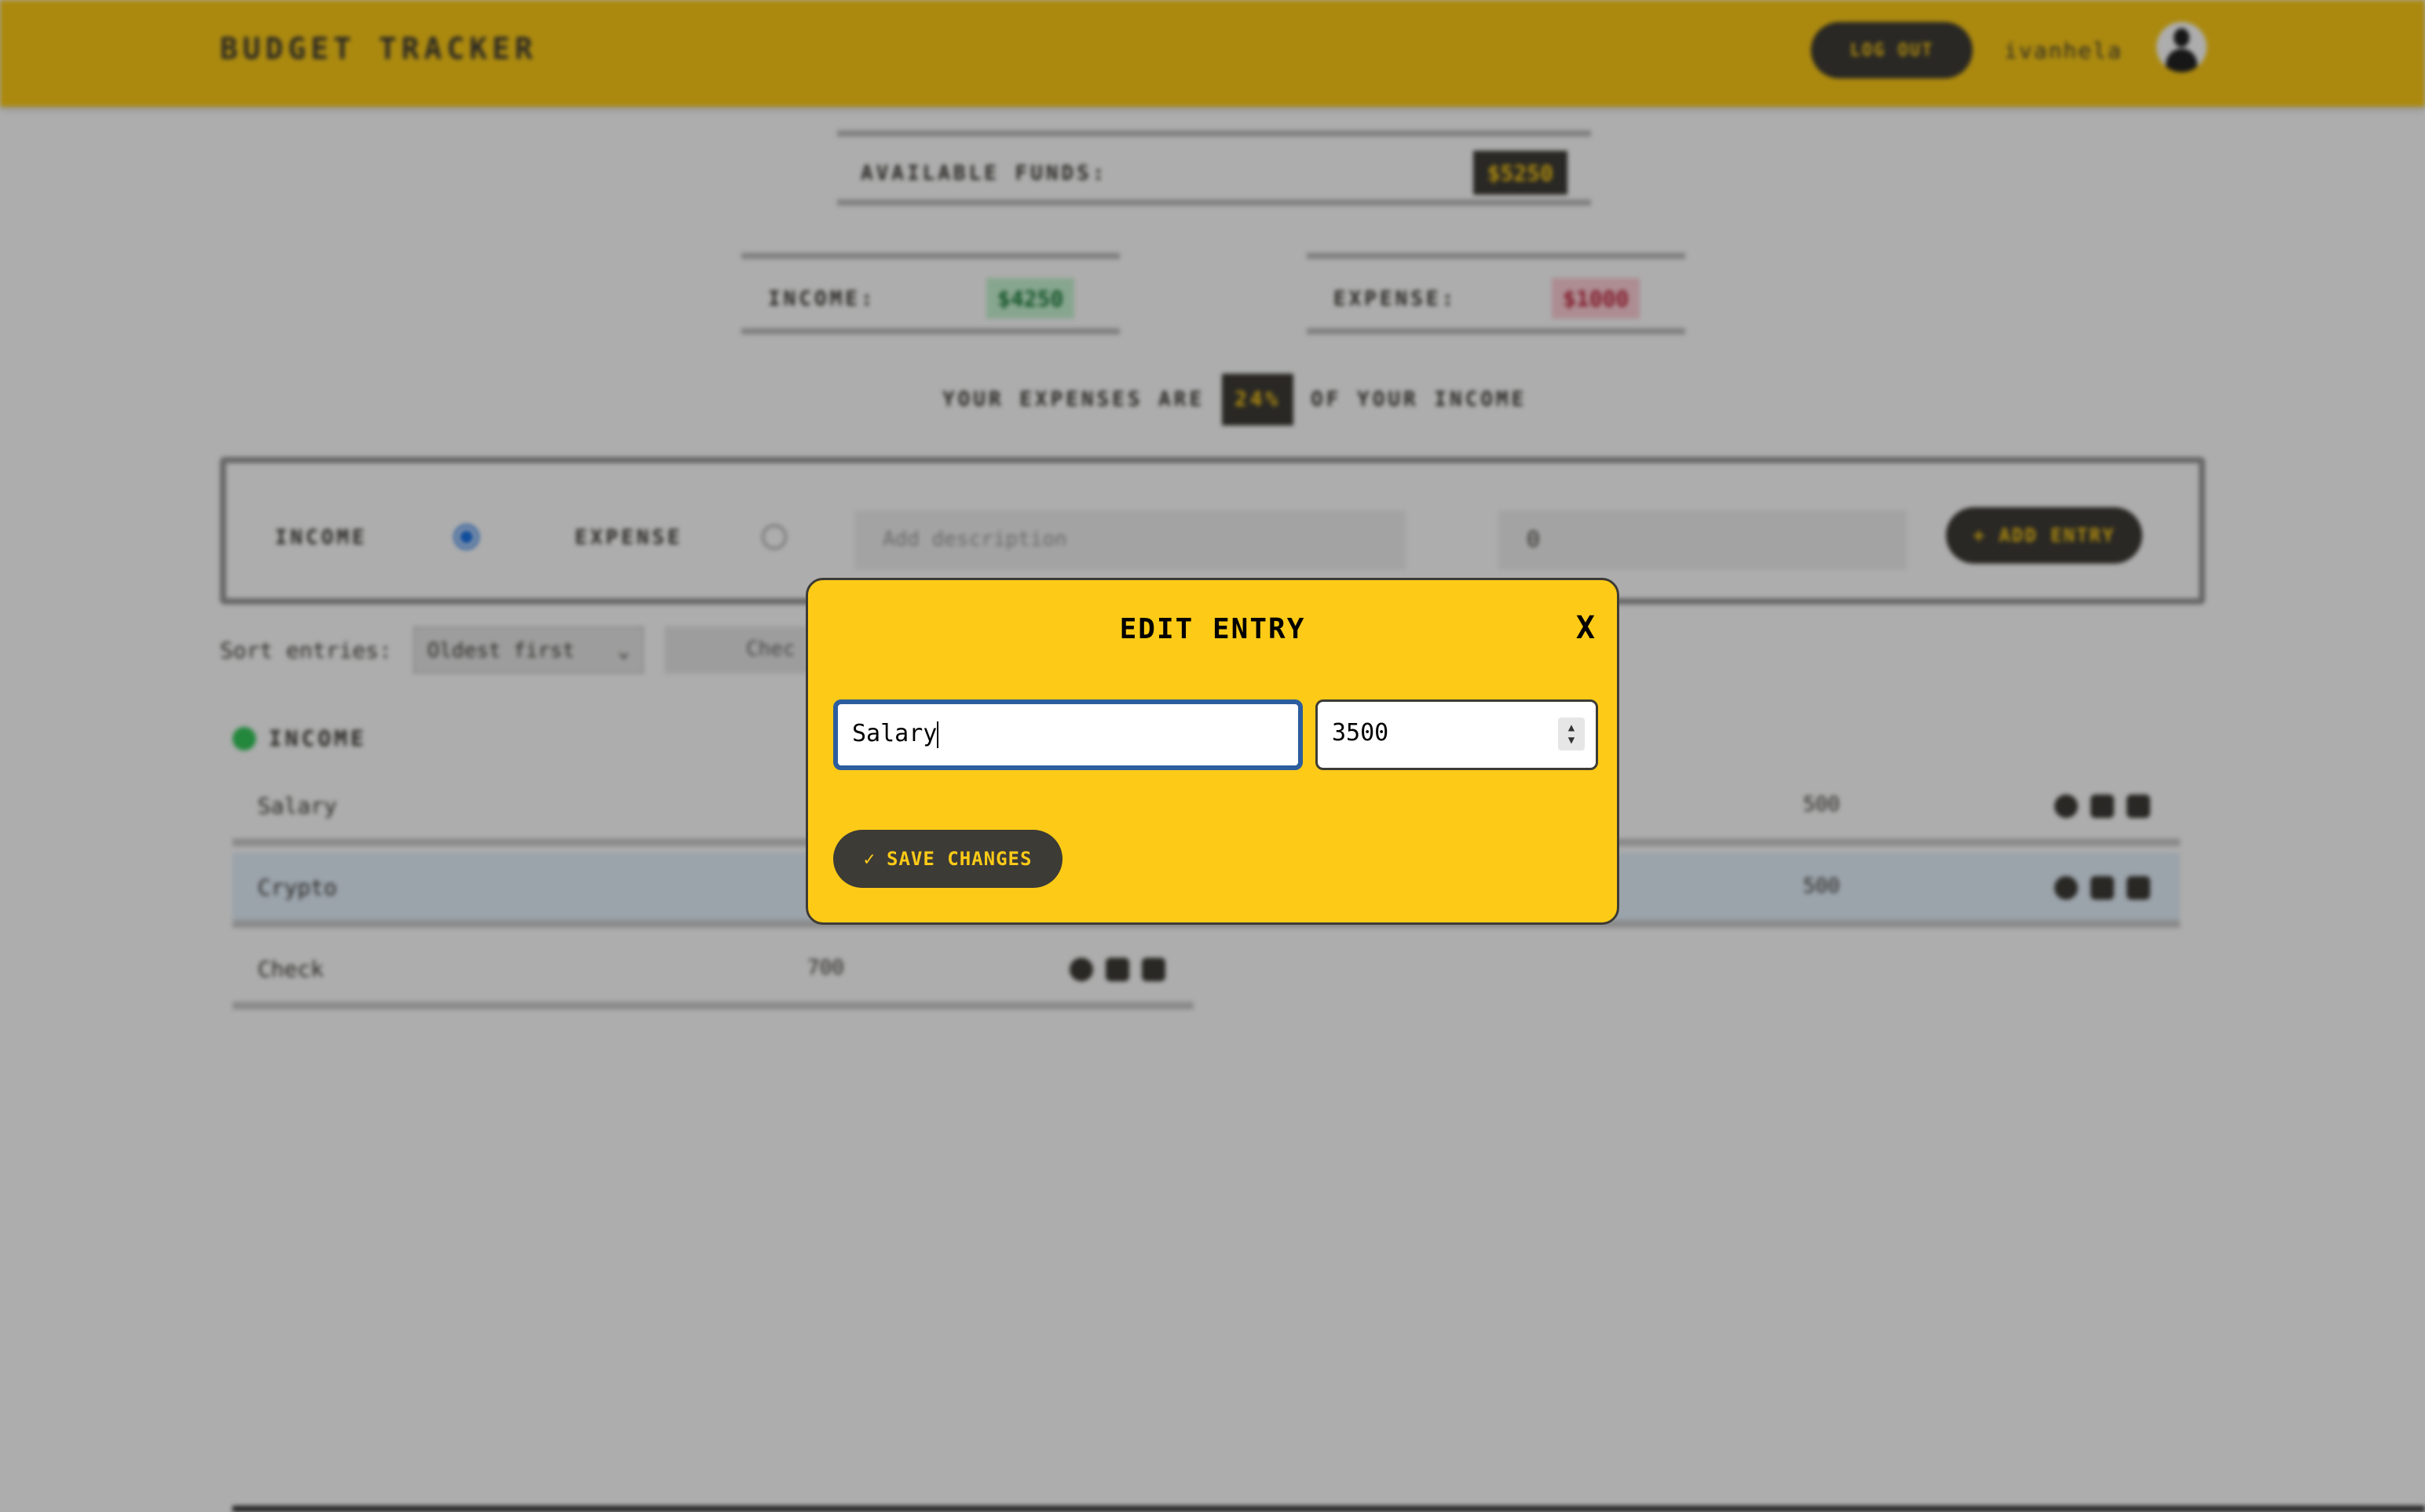  Describe the element at coordinates (1571, 727) in the screenshot. I see `chevron-up-icon: ▲` at that location.